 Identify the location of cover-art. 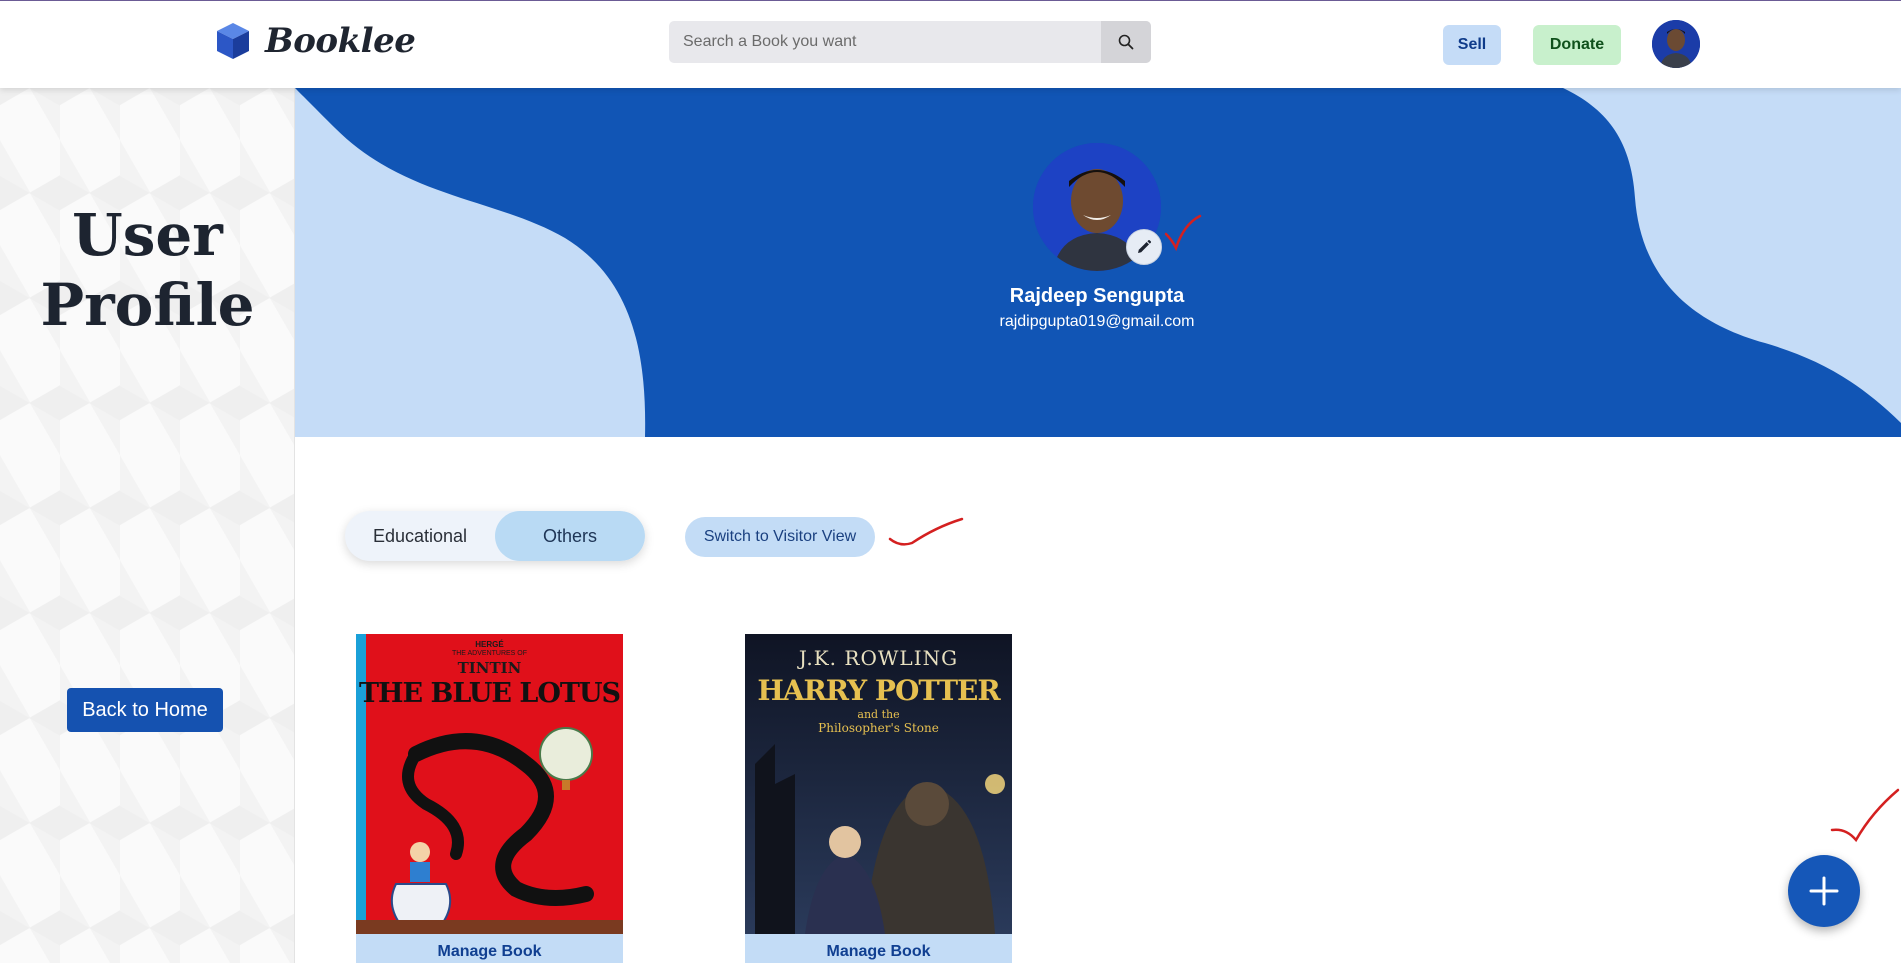
(489, 830).